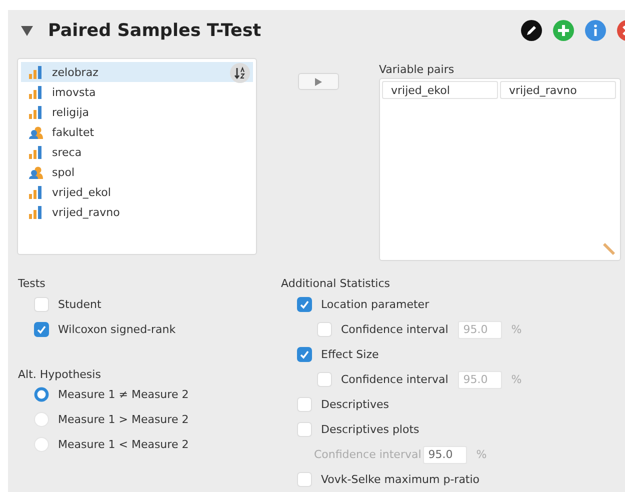  I want to click on section-label: Variable pairs, so click(417, 69).